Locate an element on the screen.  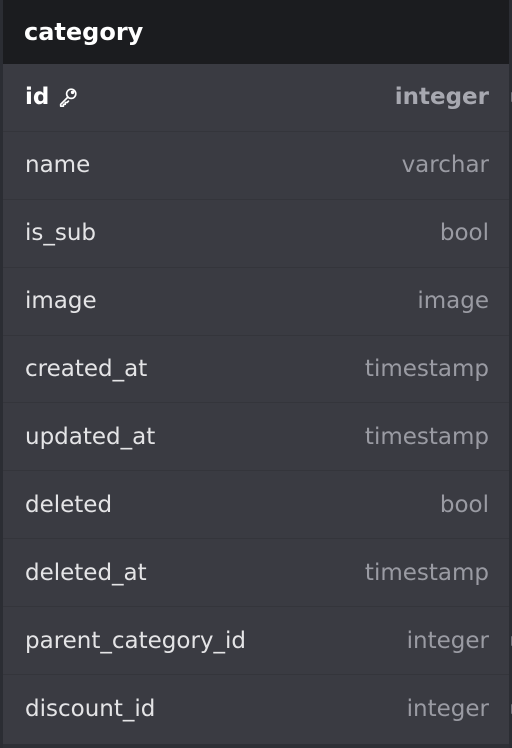
field-name: parent_category_id is located at coordinates (136, 640).